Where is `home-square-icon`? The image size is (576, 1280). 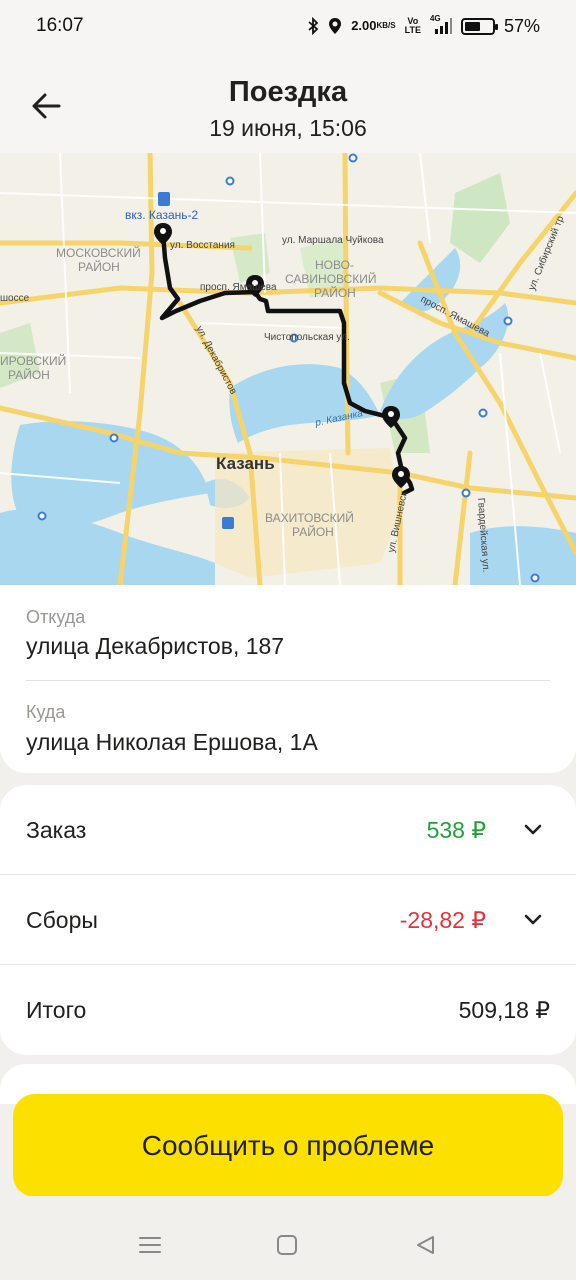 home-square-icon is located at coordinates (287, 1245).